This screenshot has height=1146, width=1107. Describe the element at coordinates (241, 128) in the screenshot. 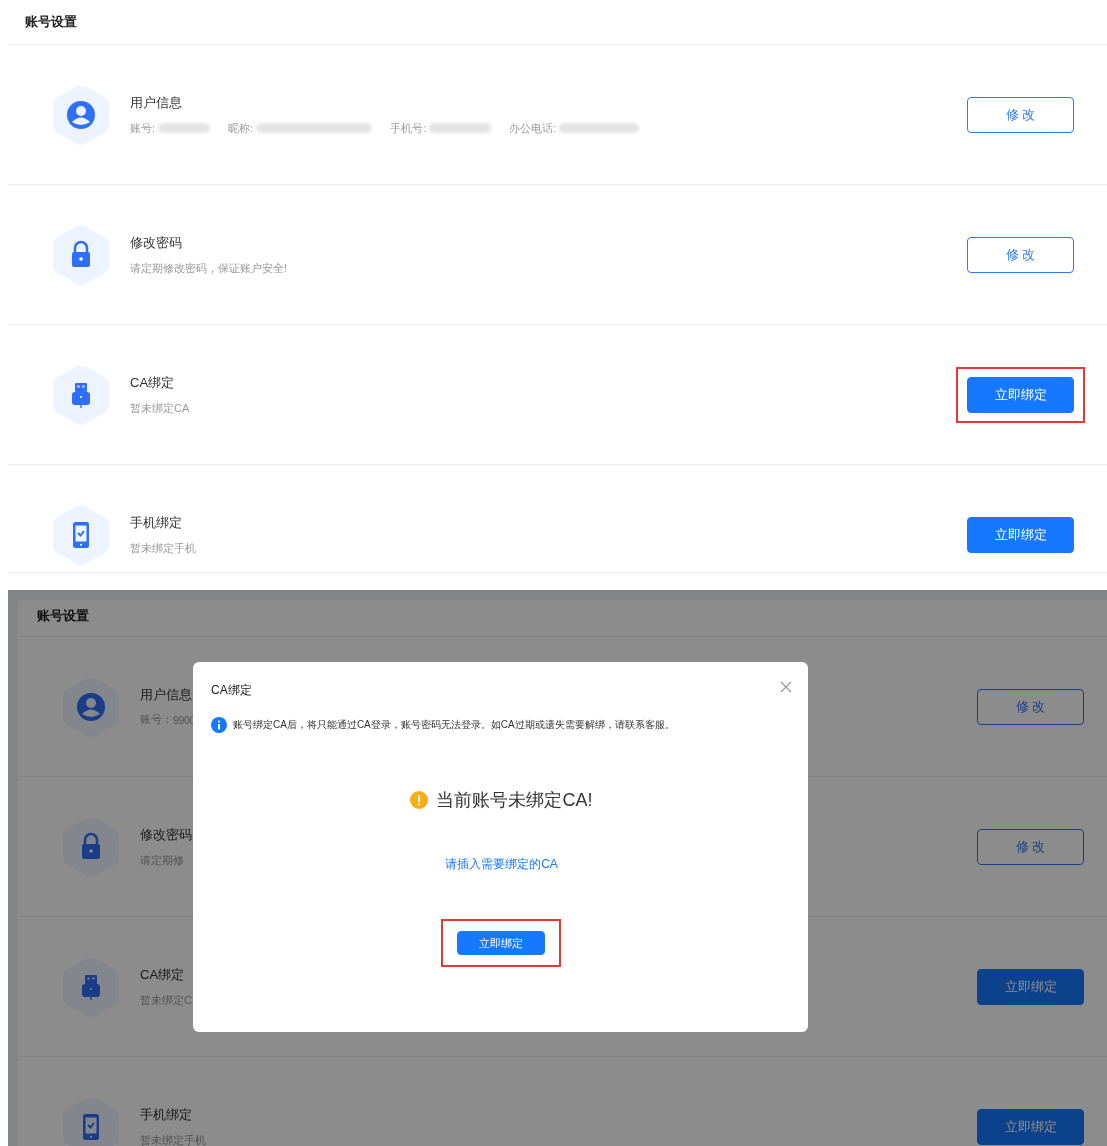

I see `field-label: 昵称:` at that location.